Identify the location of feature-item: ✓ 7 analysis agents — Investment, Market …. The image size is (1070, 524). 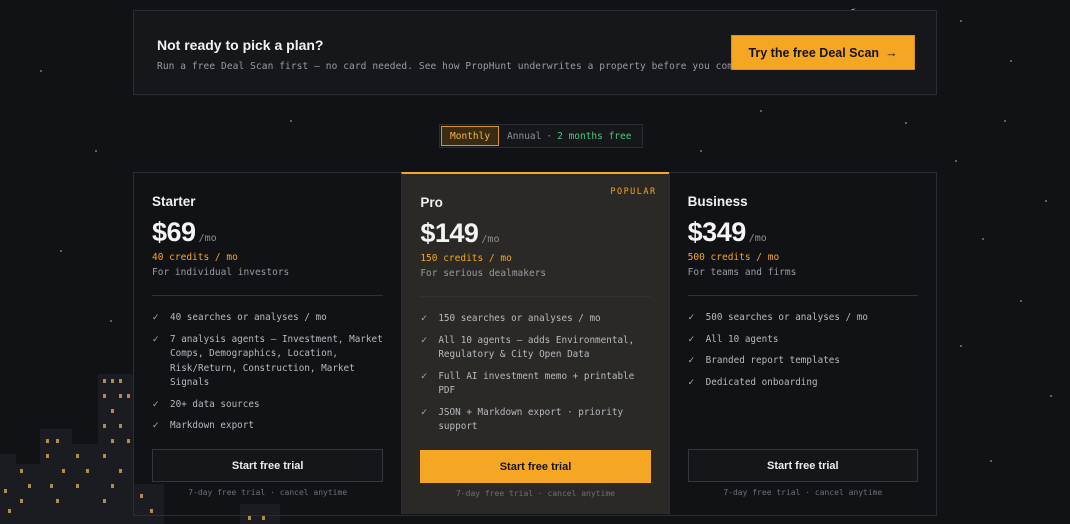
(269, 362).